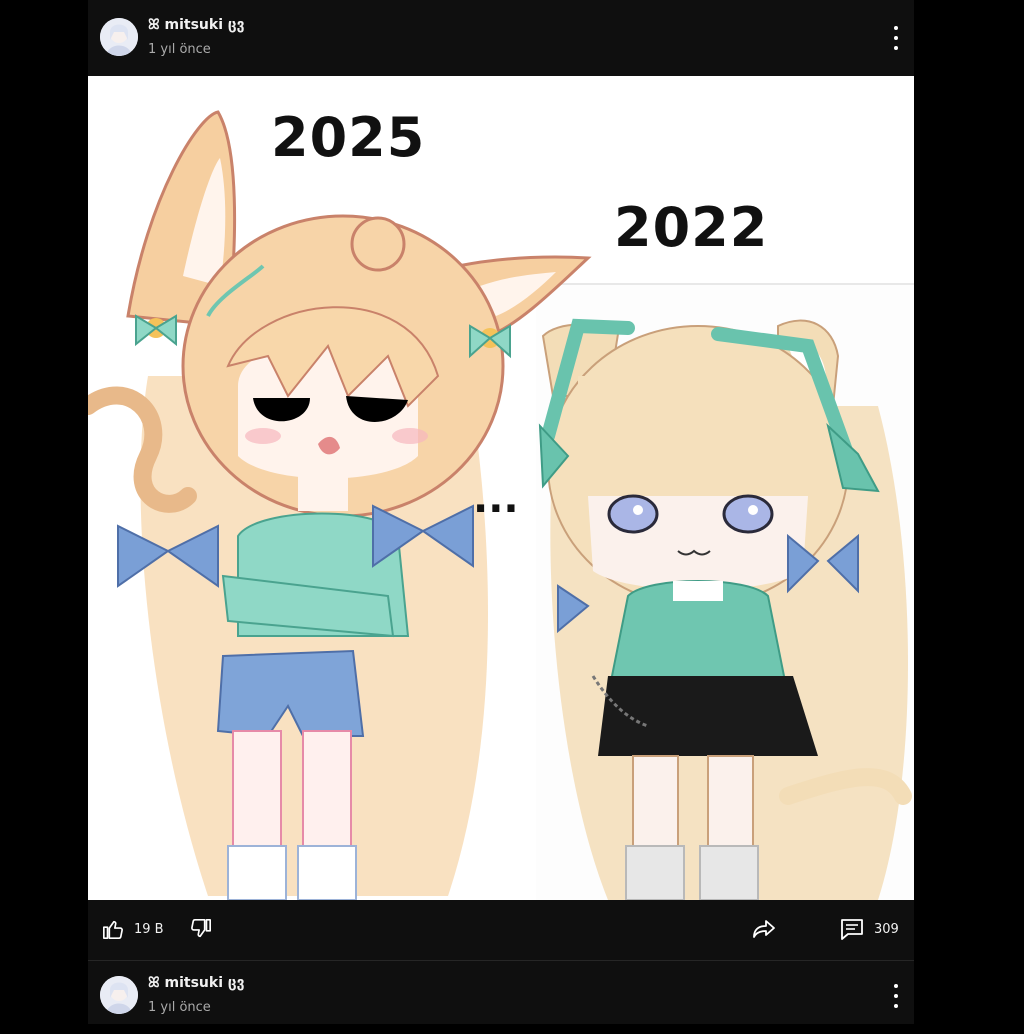 This screenshot has height=1034, width=1024. Describe the element at coordinates (691, 227) in the screenshot. I see `year-label-2022: 2022` at that location.